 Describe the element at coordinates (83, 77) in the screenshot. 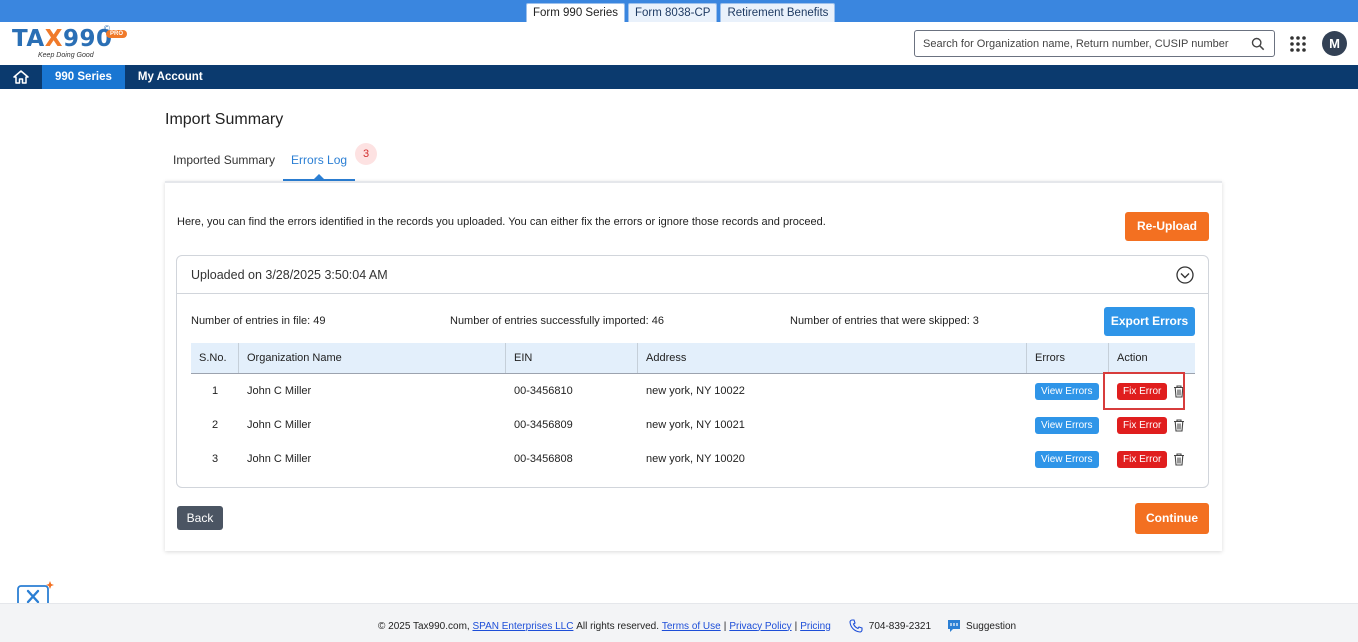

I see `nav-item-990-series: 990 Series` at that location.